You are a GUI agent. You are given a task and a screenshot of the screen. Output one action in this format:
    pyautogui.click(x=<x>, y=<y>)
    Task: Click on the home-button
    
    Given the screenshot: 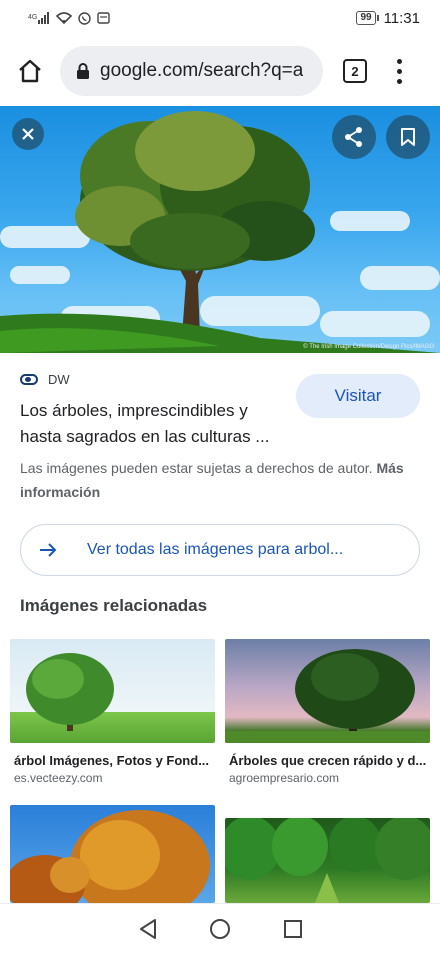 What is the action you would take?
    pyautogui.click(x=30, y=71)
    